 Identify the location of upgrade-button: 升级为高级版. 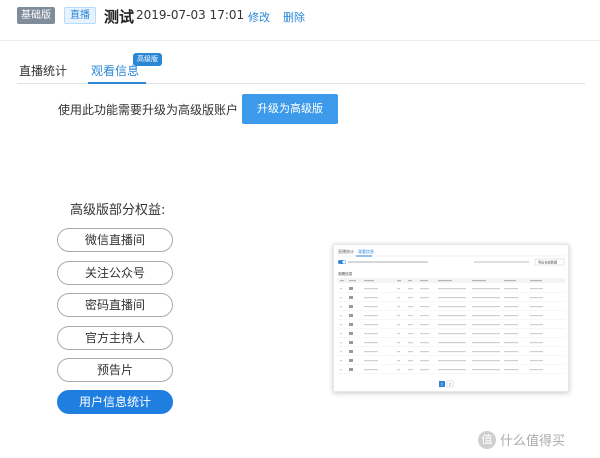
(290, 109).